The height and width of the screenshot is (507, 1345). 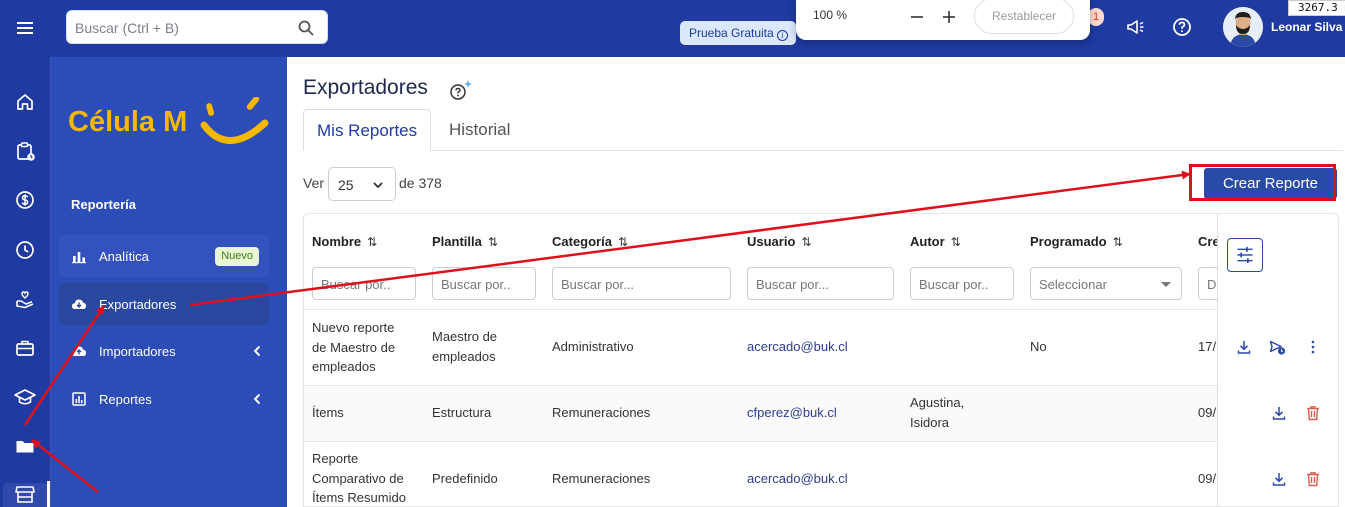 What do you see at coordinates (738, 33) in the screenshot?
I see `trial-badge: Prueba Gratuita i` at bounding box center [738, 33].